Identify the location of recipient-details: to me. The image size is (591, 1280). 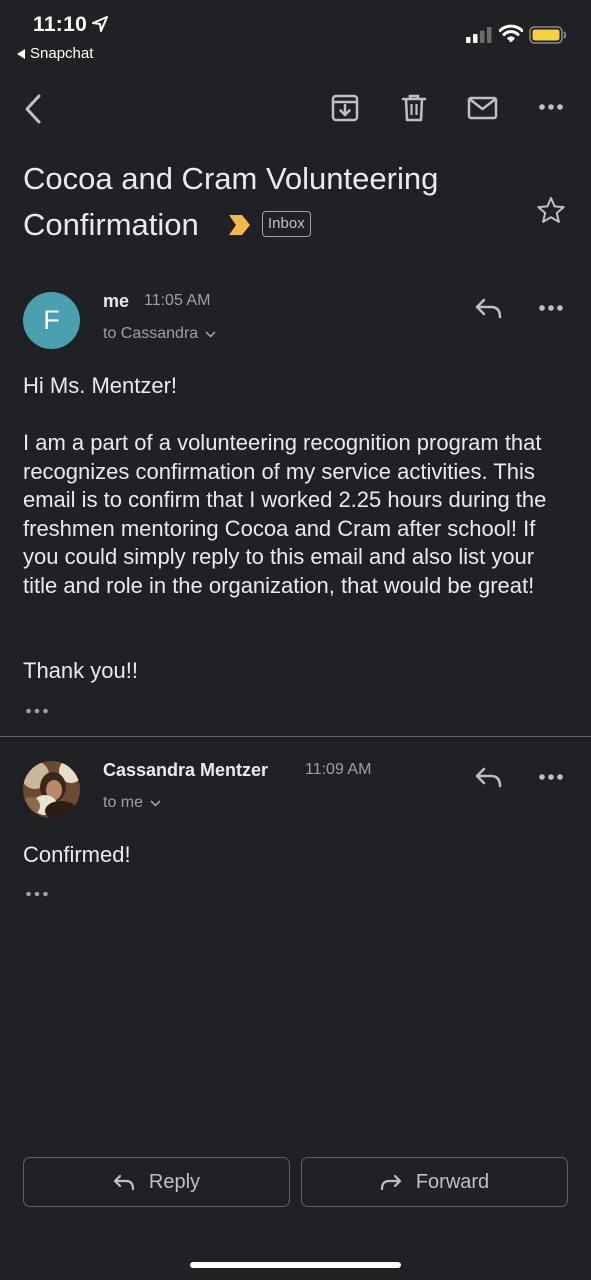
(132, 803).